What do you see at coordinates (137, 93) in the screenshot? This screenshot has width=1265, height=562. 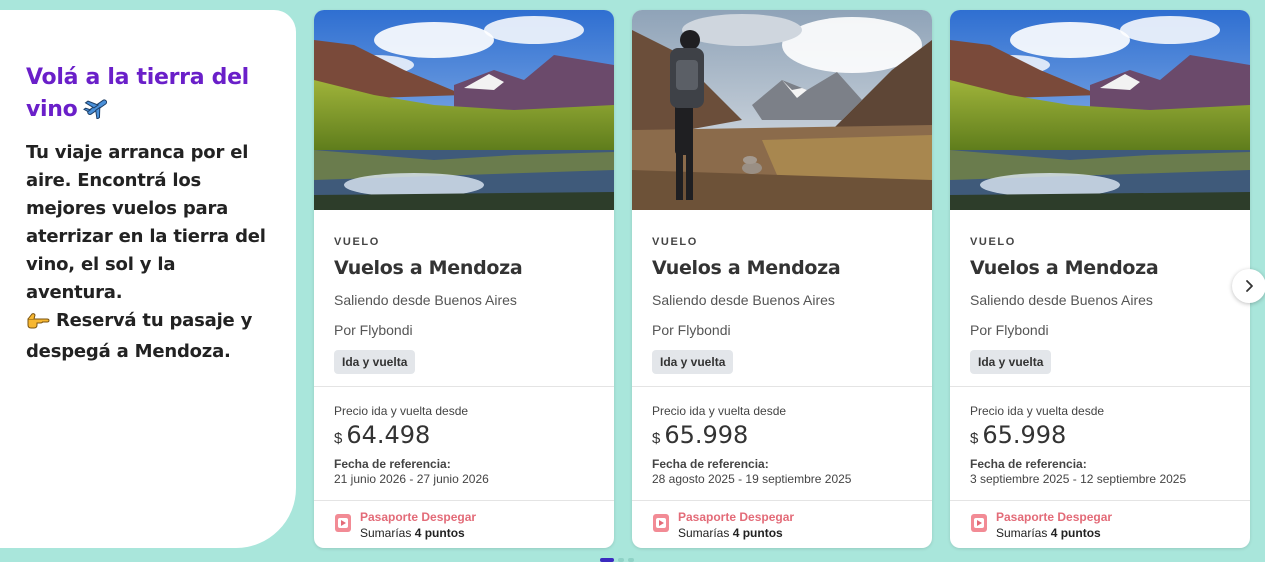 I see `intro-title-text: Volá a la tierra del vino` at bounding box center [137, 93].